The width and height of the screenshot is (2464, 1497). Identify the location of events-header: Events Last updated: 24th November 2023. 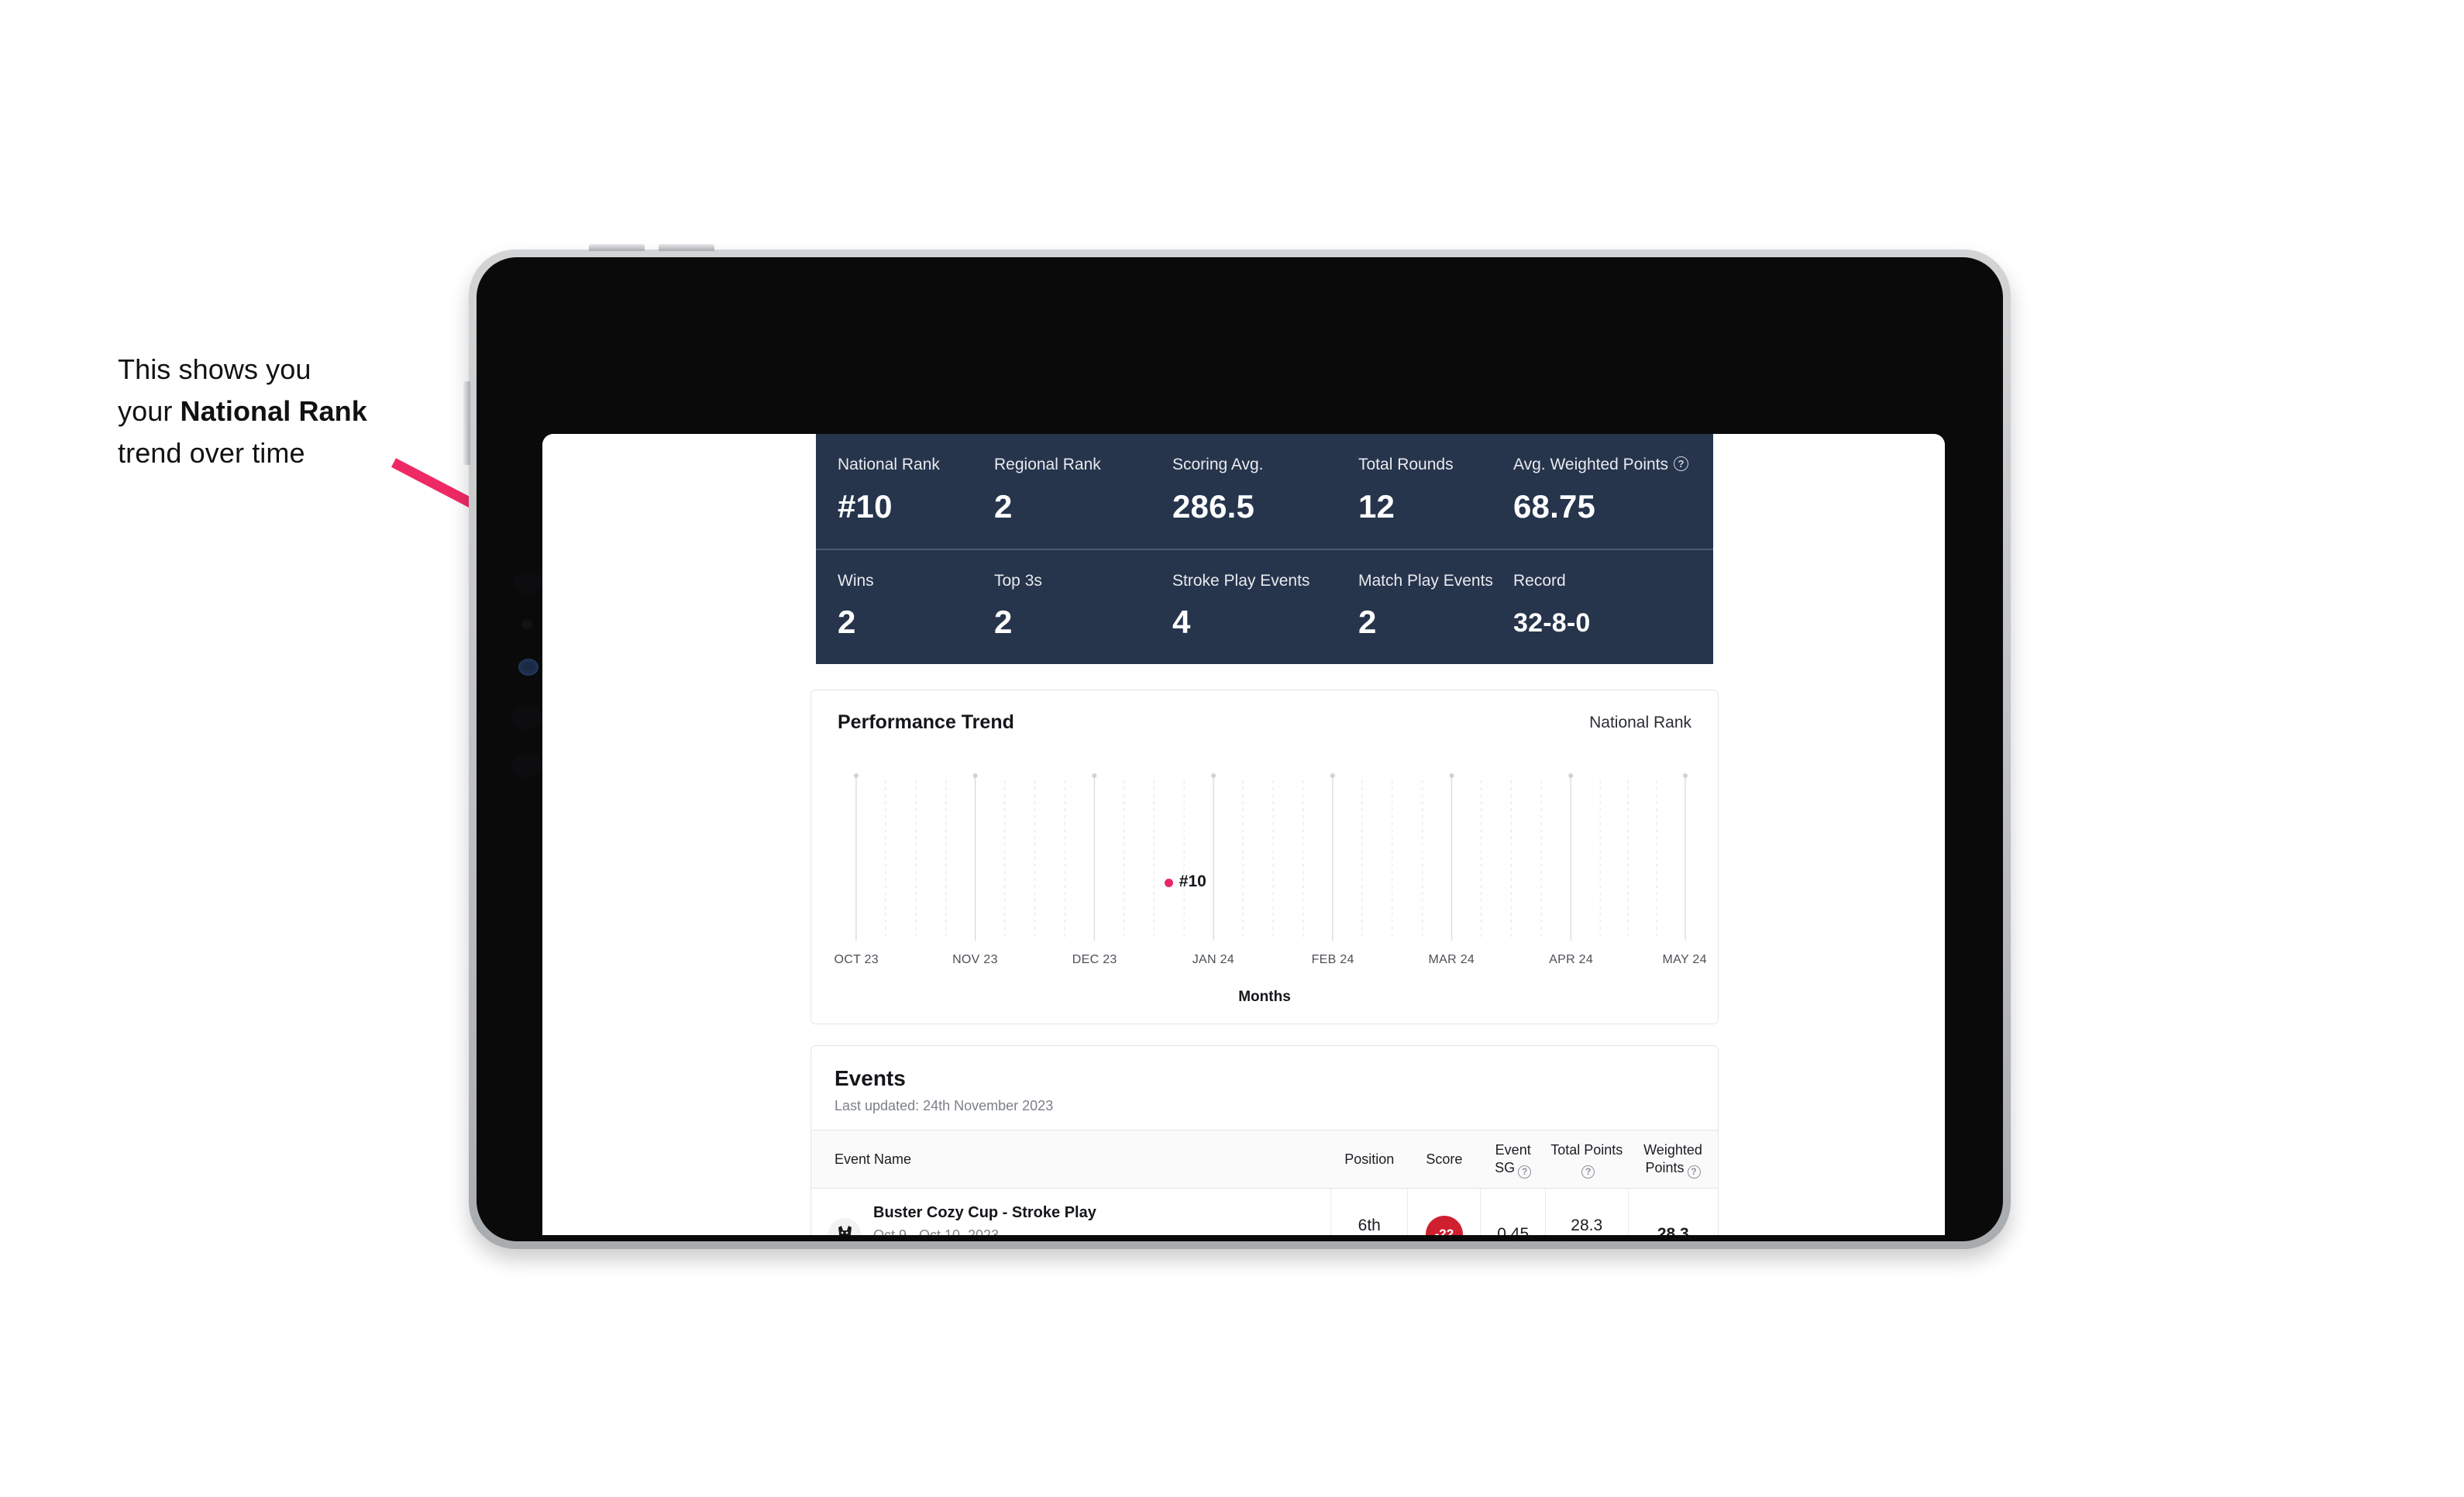
(1264, 1088).